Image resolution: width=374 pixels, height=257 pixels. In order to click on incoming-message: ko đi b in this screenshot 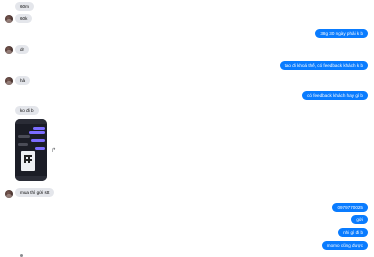, I will do `click(27, 110)`.